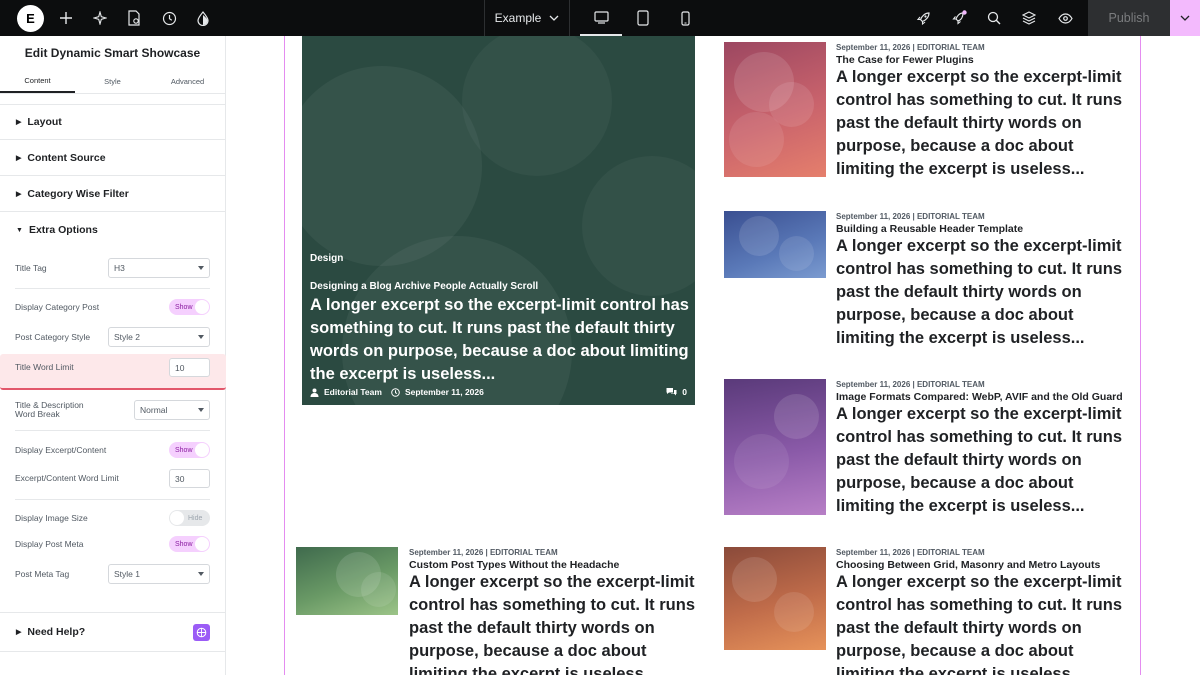 This screenshot has width=1200, height=675. I want to click on comment-count: 0, so click(684, 392).